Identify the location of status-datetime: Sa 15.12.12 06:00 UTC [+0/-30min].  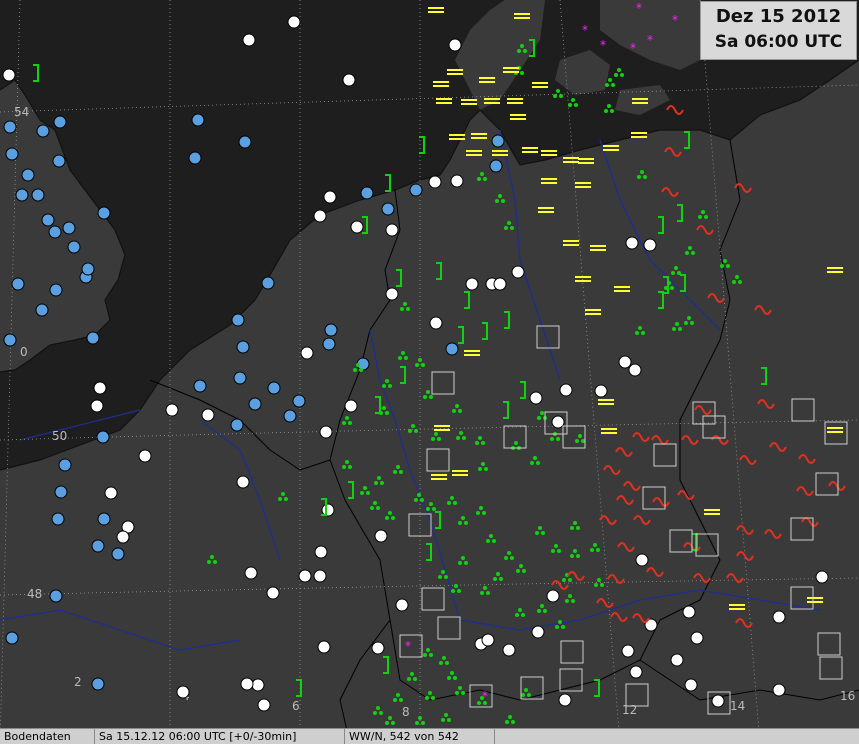
(220, 736).